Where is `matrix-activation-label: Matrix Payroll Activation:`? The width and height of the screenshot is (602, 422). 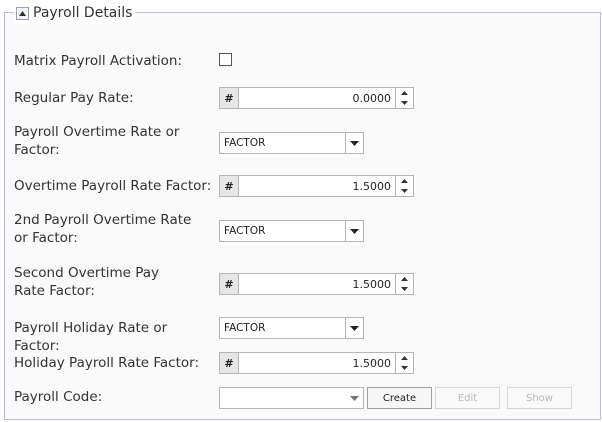
matrix-activation-label: Matrix Payroll Activation: is located at coordinates (98, 61).